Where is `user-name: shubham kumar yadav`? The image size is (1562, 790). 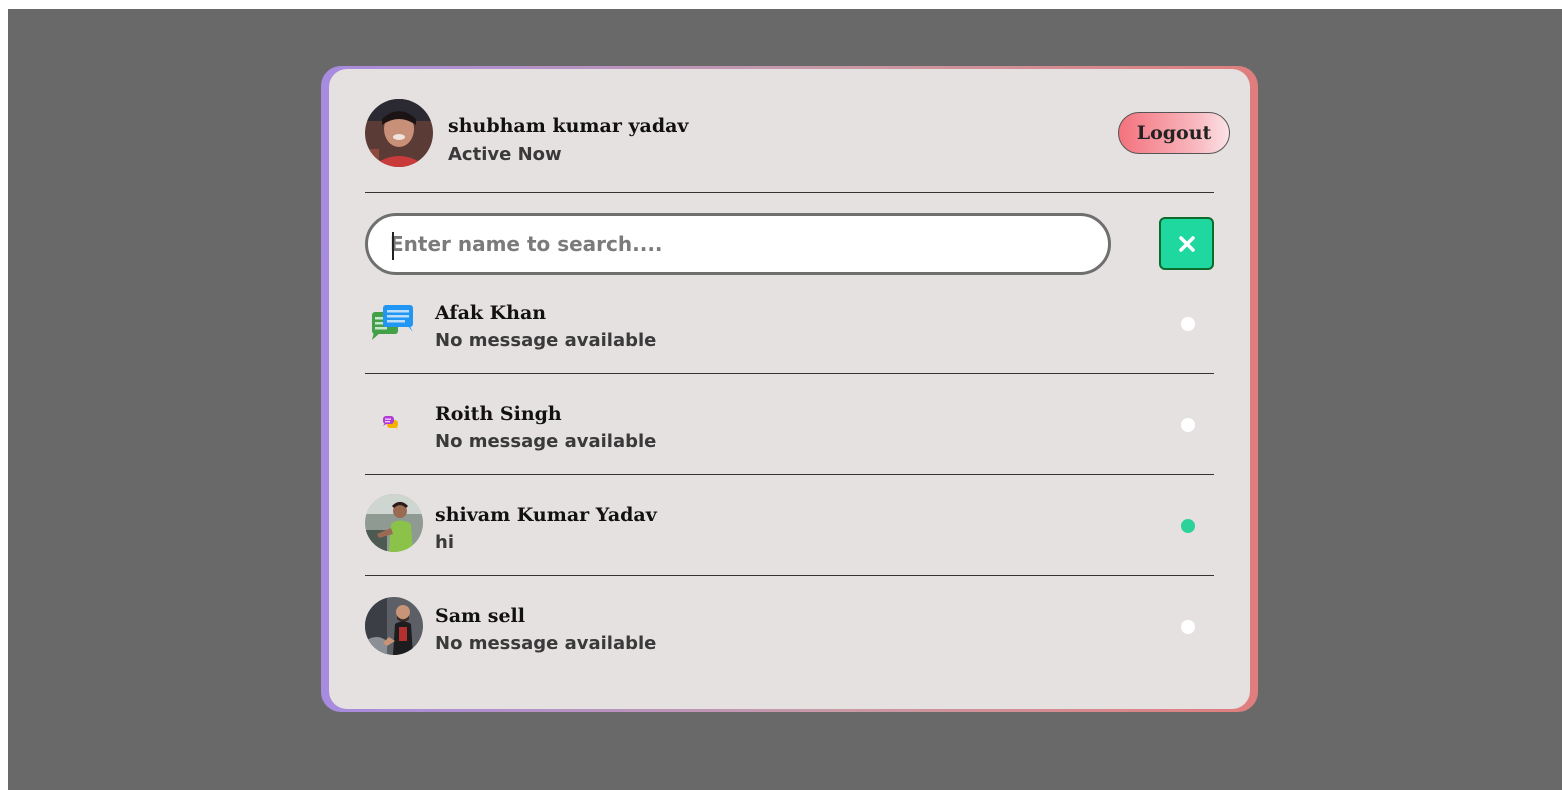
user-name: shubham kumar yadav is located at coordinates (568, 126).